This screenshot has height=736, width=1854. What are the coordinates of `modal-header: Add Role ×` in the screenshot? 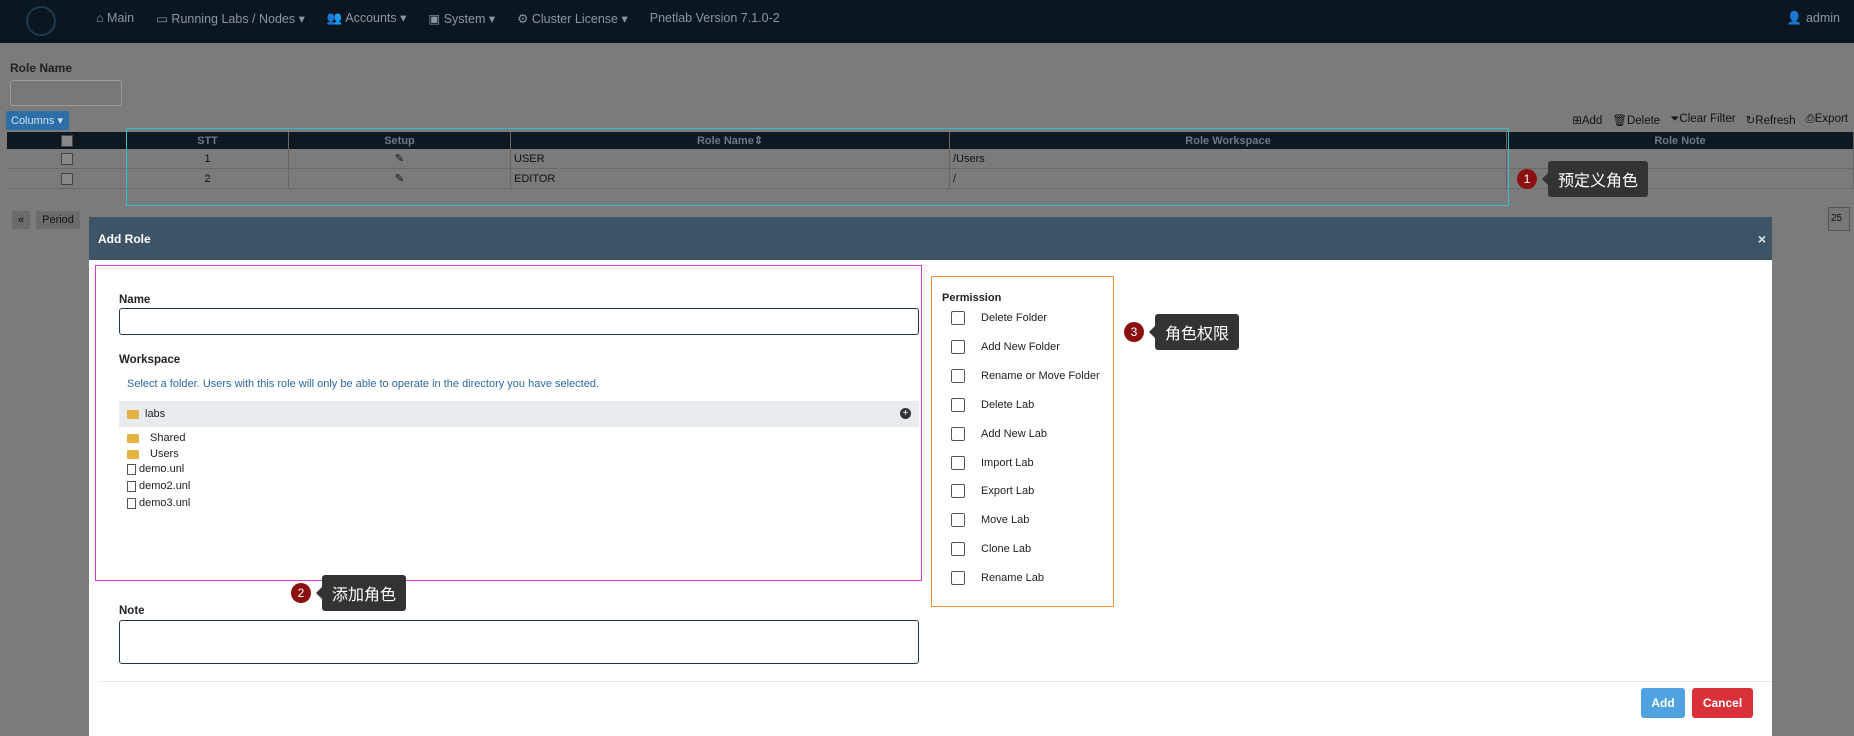 It's located at (930, 238).